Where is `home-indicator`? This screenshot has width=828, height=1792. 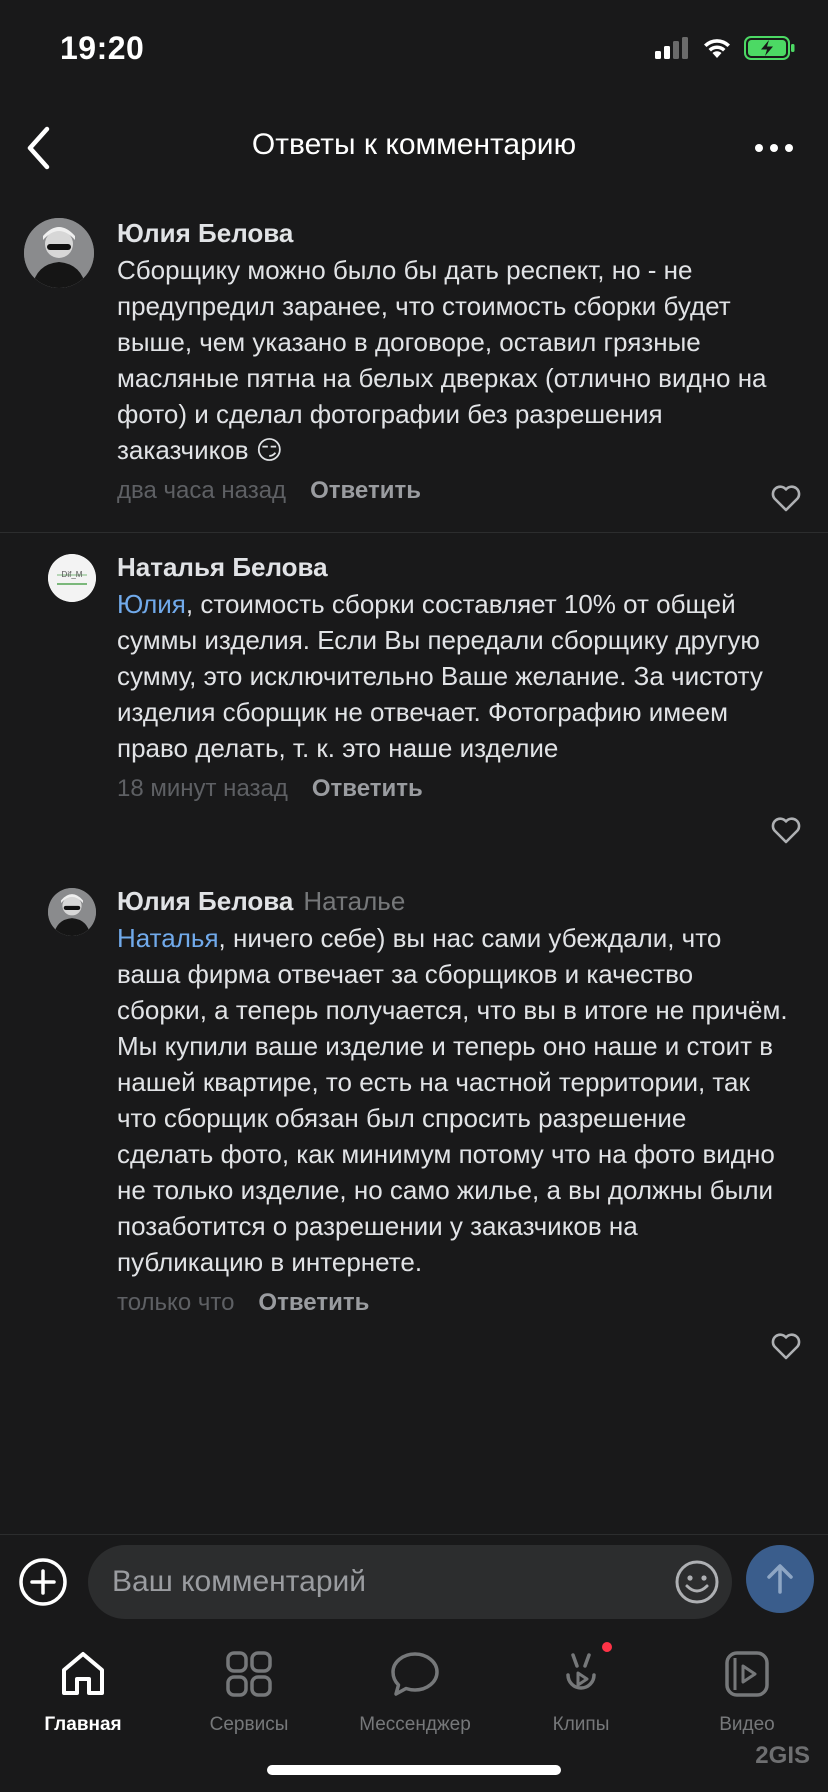
home-indicator is located at coordinates (414, 1770).